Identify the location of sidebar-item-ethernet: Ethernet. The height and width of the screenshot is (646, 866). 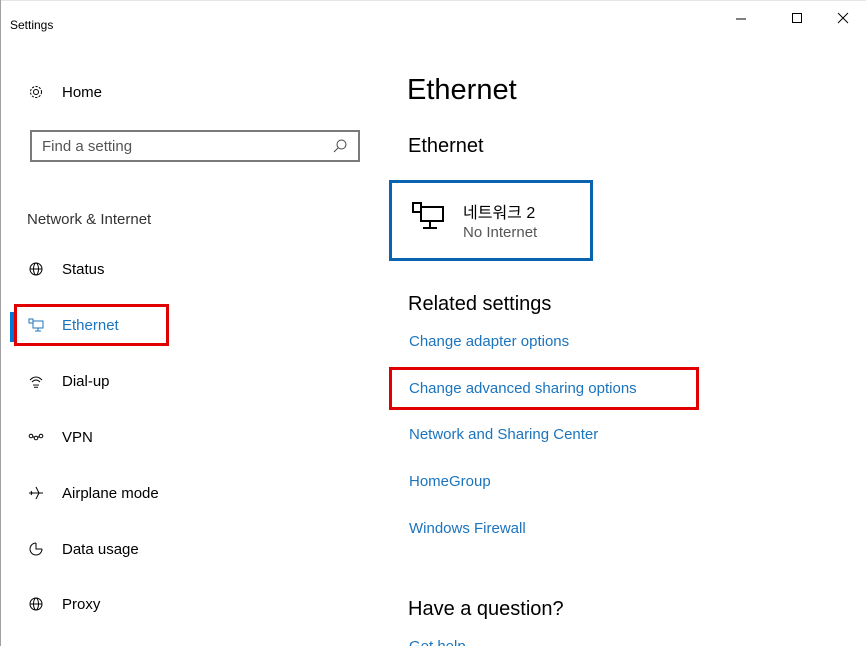
(73, 325).